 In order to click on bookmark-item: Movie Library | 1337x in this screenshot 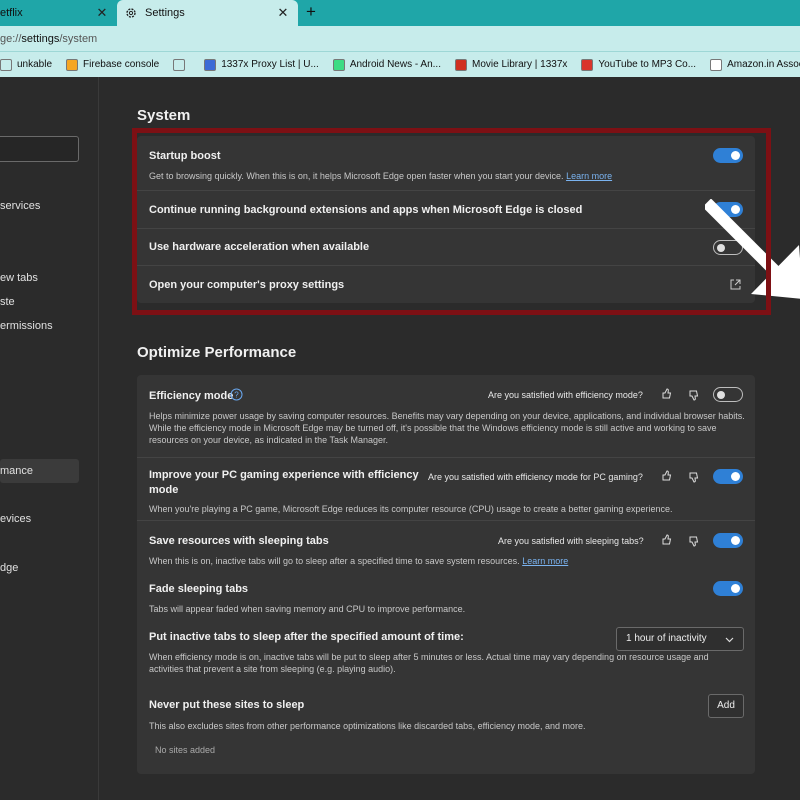, I will do `click(511, 64)`.